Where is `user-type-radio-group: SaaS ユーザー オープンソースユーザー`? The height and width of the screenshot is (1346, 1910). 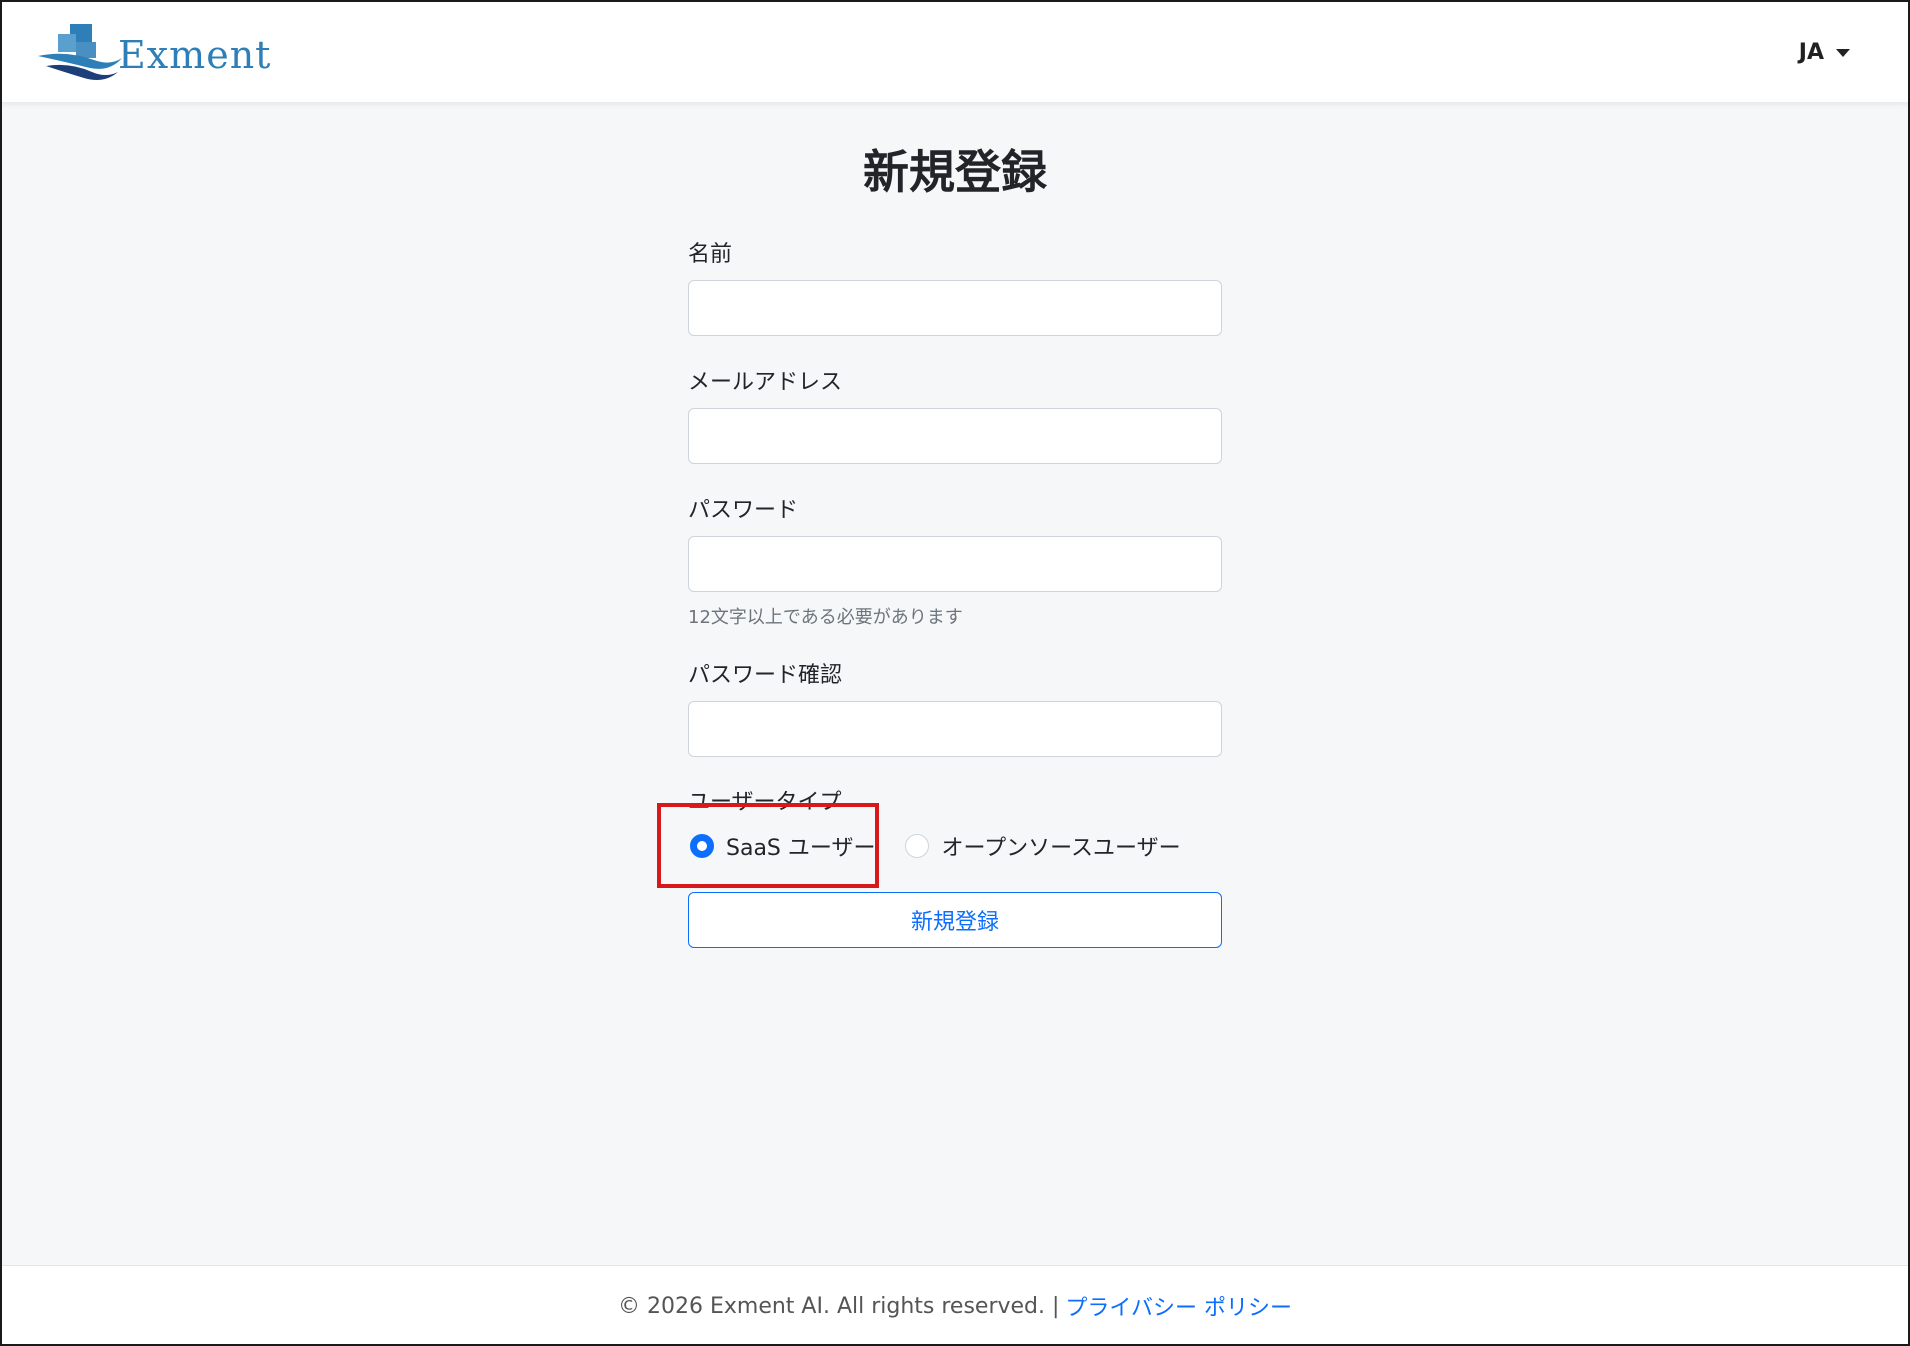
user-type-radio-group: SaaS ユーザー オープンソースユーザー is located at coordinates (934, 846).